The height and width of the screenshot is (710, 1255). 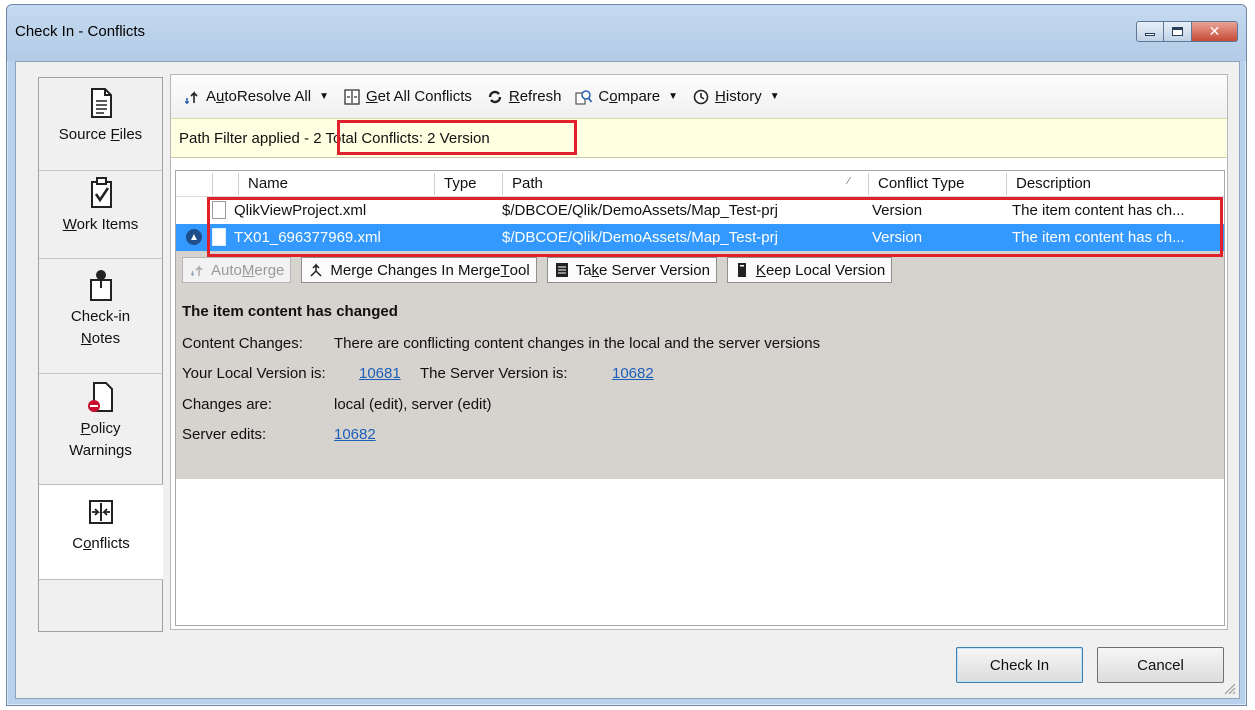 What do you see at coordinates (100, 134) in the screenshot?
I see `nav-source-files-label: Source Files` at bounding box center [100, 134].